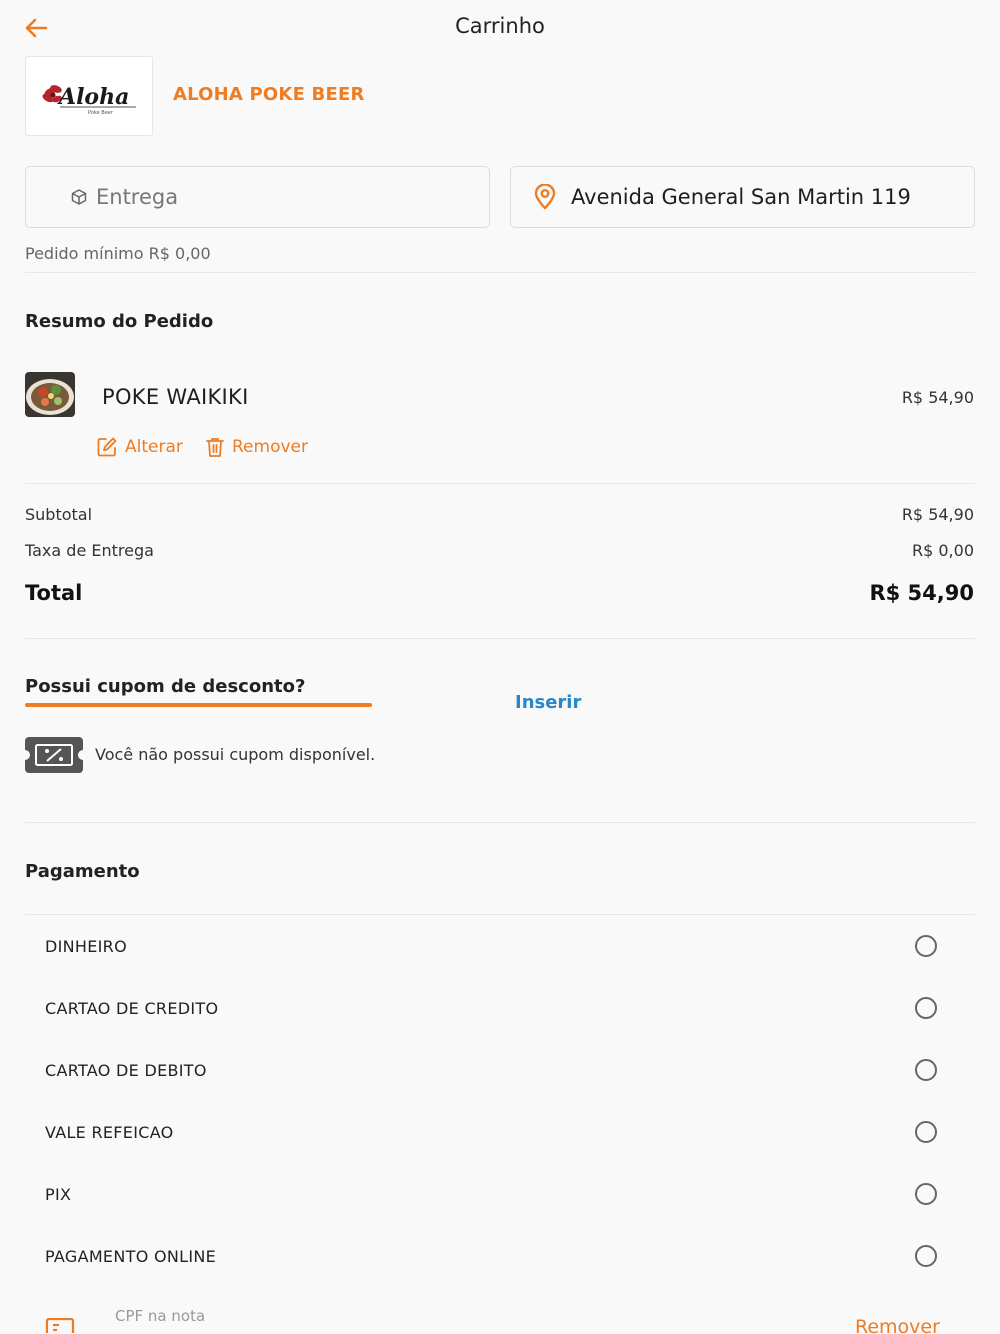 Image resolution: width=1000 pixels, height=1334 pixels. I want to click on cpf-label: CPF na nota, so click(160, 1316).